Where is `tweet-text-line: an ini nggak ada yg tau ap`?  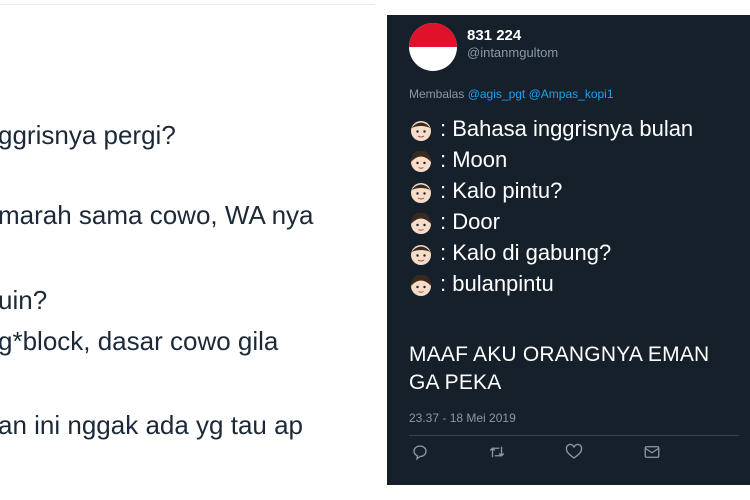
tweet-text-line: an ini nggak ada yg tau ap is located at coordinates (152, 425).